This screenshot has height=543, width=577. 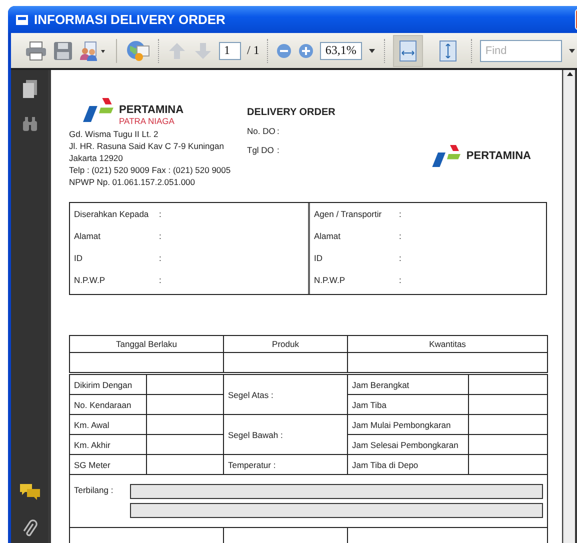 What do you see at coordinates (348, 214) in the screenshot?
I see `field-label: Agen / Transportir` at bounding box center [348, 214].